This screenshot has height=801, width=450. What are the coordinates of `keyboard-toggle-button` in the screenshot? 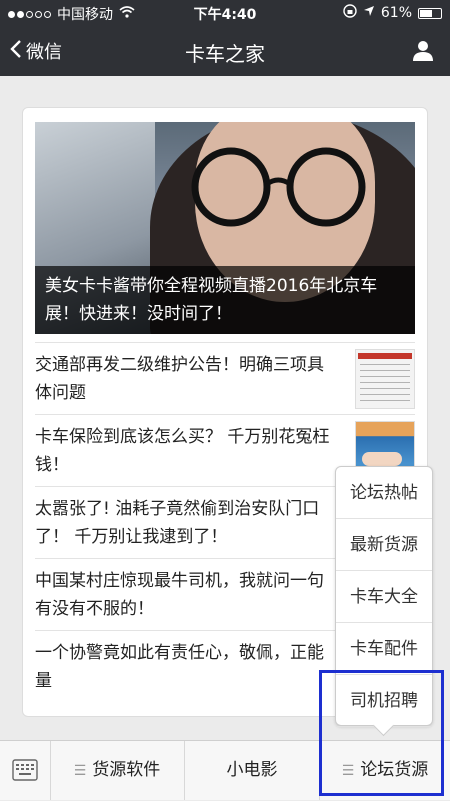 It's located at (25, 770).